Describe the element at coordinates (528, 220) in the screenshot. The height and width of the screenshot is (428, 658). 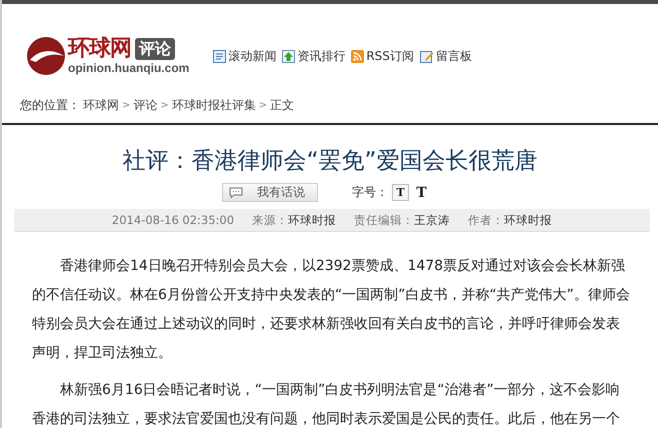
I see `author-name: 环球时报` at that location.